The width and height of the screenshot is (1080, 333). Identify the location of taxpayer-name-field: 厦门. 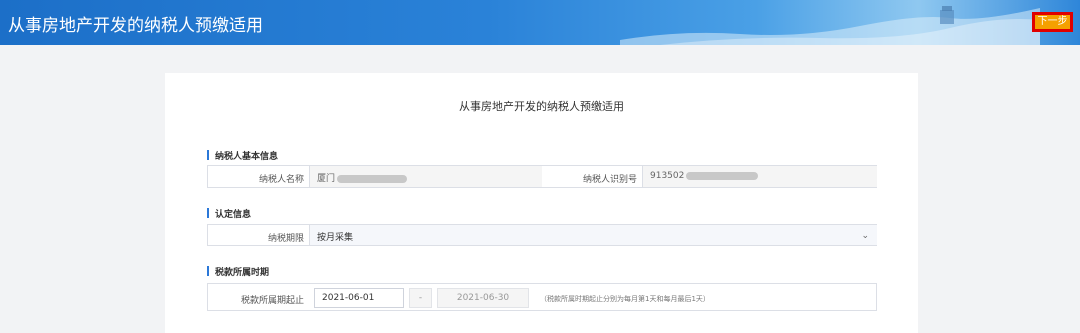
(425, 176).